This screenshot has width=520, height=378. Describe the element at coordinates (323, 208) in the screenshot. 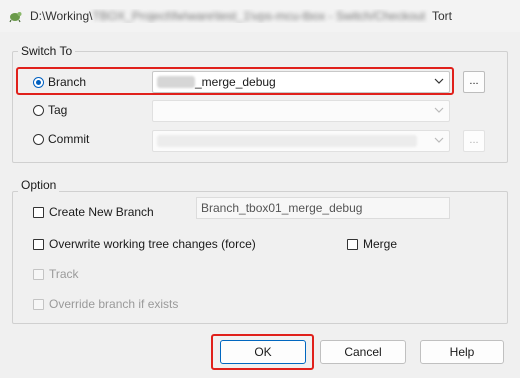

I see `new-branch-name-field: Branch_tbox01_merge_debug` at that location.